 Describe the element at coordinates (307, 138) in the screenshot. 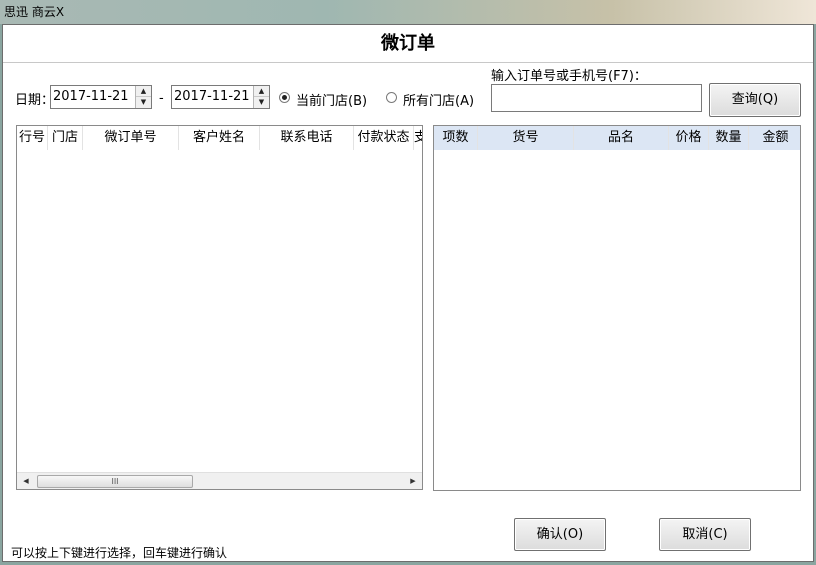

I see `column-header-phone: 联系电话` at that location.